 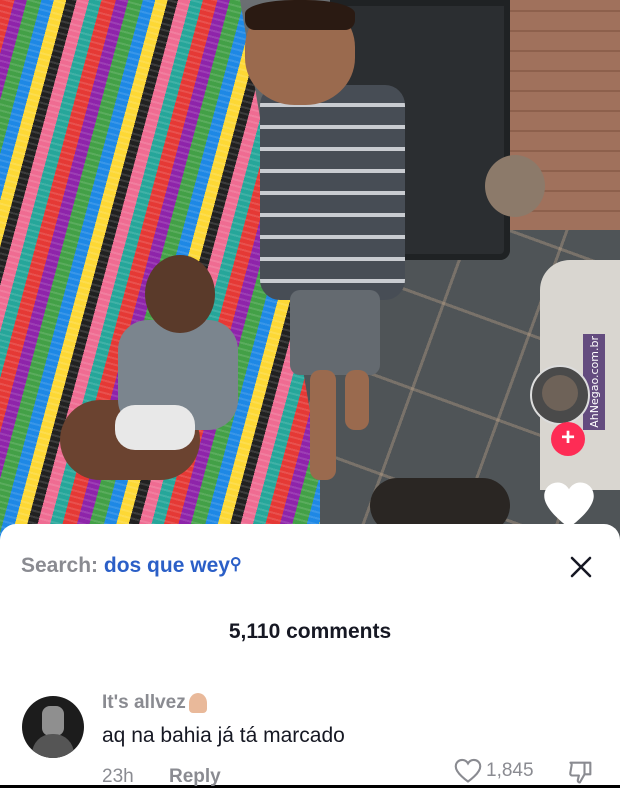 I want to click on comment-like-button: 1,845, so click(x=494, y=771).